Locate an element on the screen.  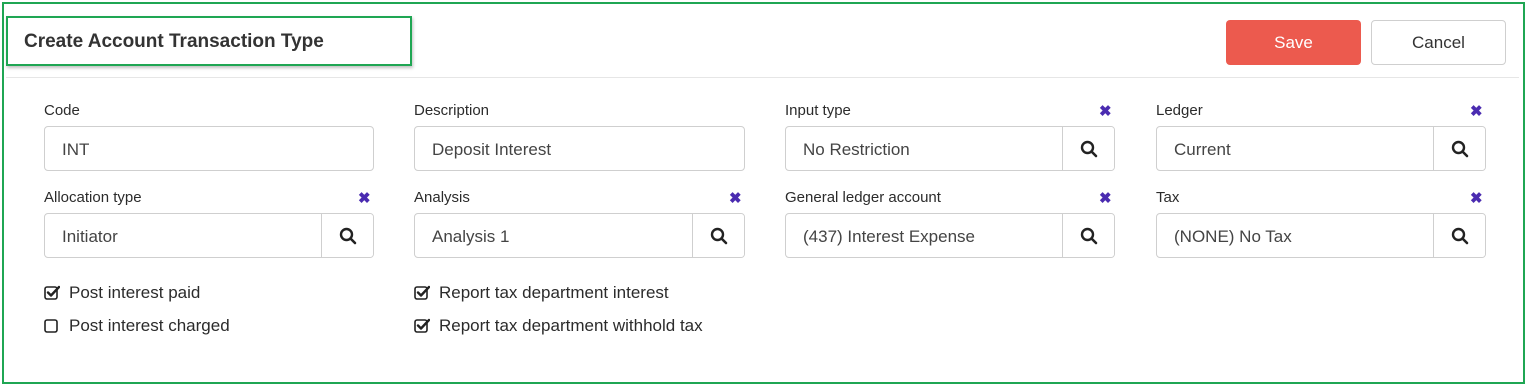
ledger-value: Current is located at coordinates (1202, 149).